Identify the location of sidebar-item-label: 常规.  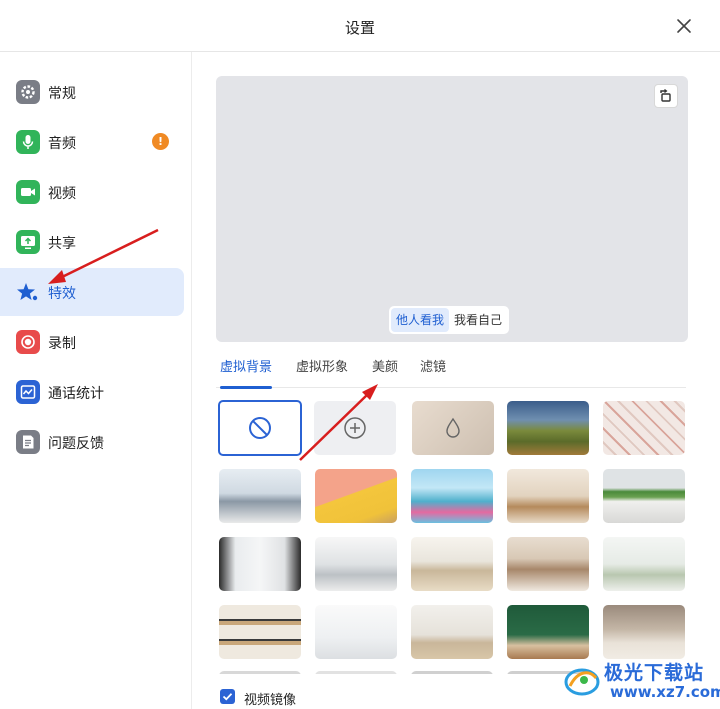
(62, 94).